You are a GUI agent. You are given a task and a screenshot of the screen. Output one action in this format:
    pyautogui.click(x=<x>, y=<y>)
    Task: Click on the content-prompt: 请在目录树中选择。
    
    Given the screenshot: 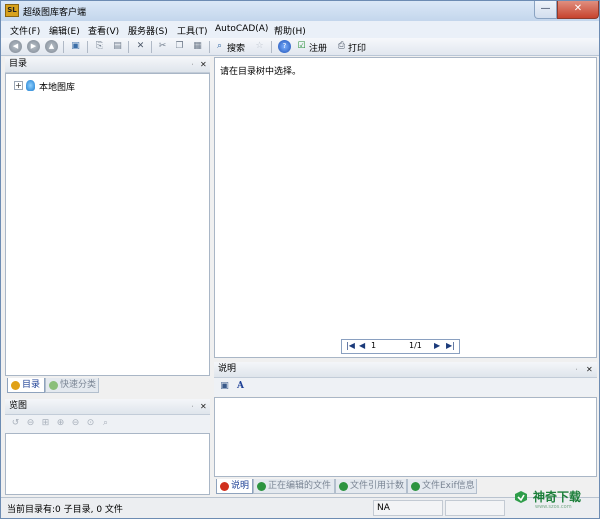 What is the action you would take?
    pyautogui.click(x=261, y=72)
    